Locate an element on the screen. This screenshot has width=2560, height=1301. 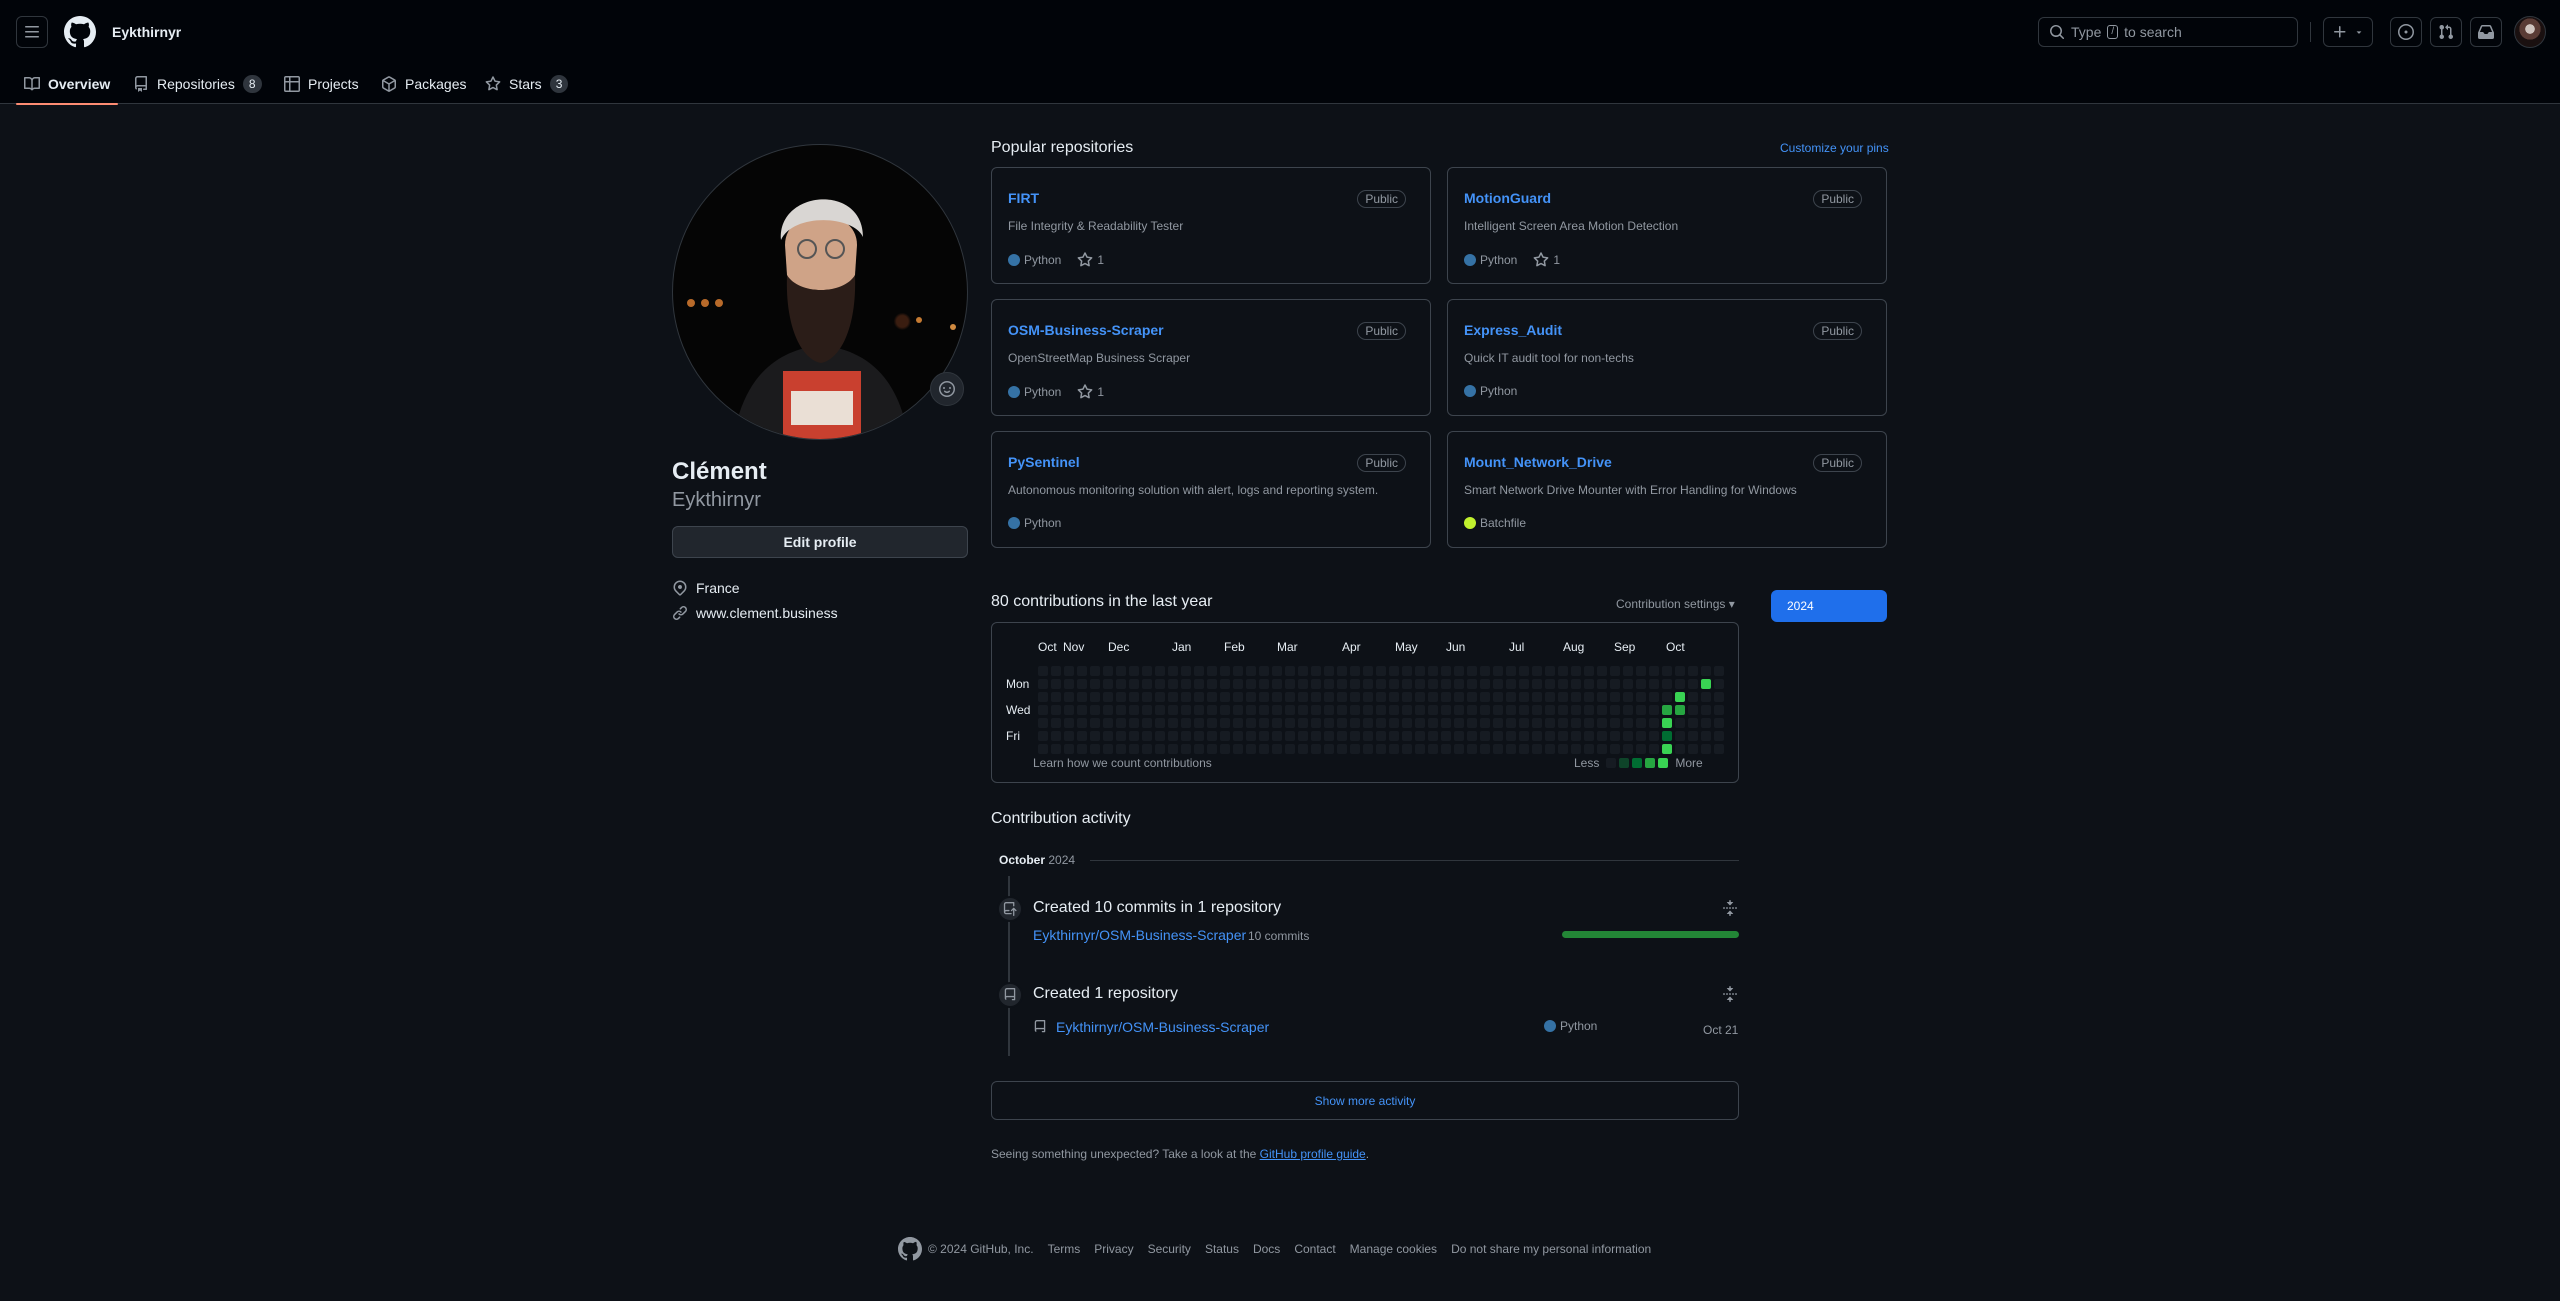
tab-repositories: Repositories 8 is located at coordinates (197, 84).